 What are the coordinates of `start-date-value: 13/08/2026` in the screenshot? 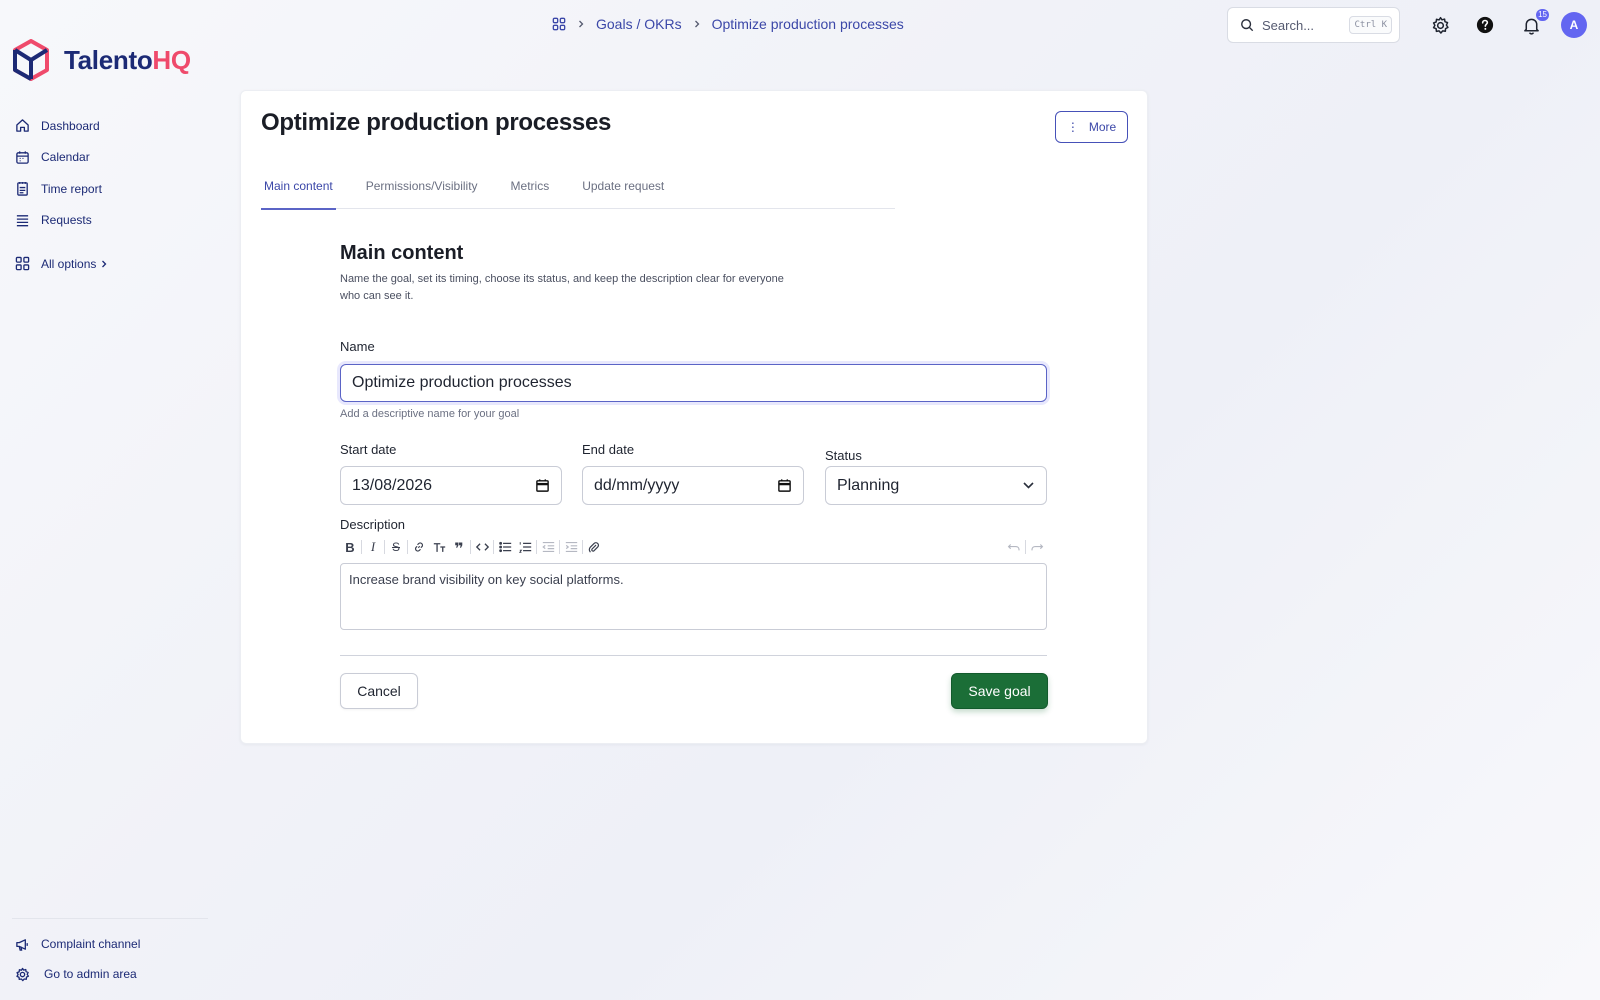 It's located at (392, 485).